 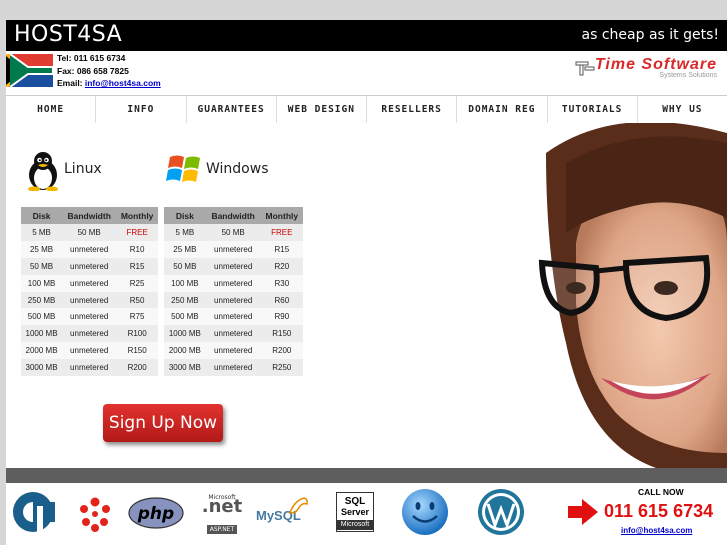 What do you see at coordinates (83, 169) in the screenshot?
I see `linux-label: Linux` at bounding box center [83, 169].